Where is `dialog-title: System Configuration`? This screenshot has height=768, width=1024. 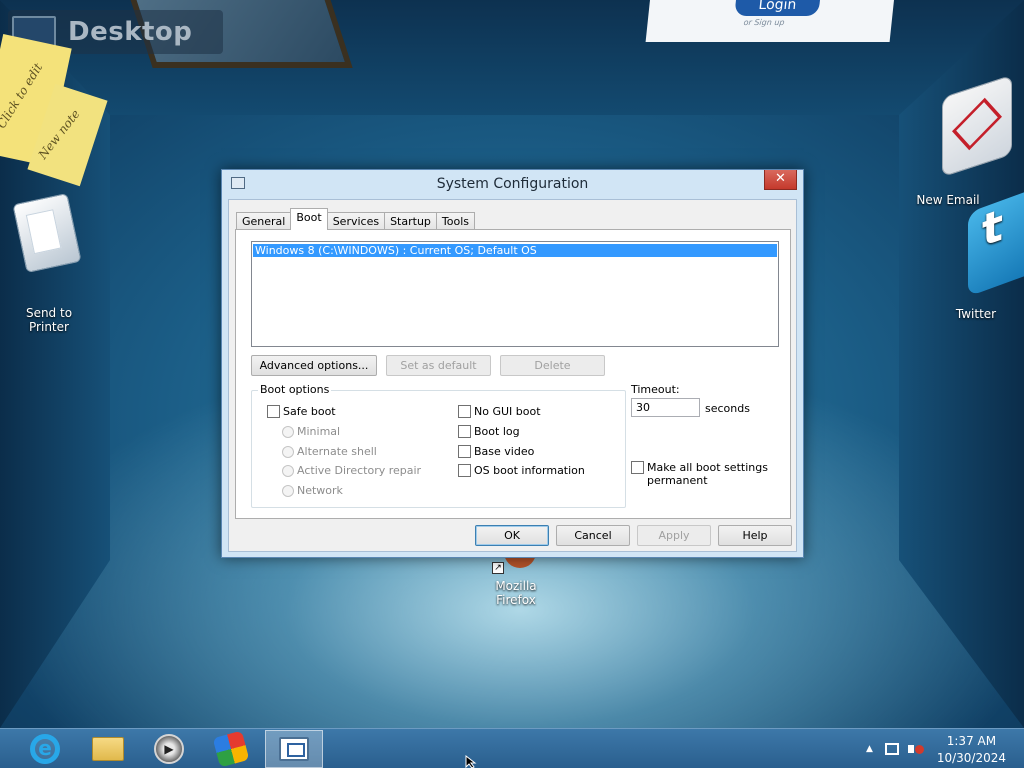
dialog-title: System Configuration is located at coordinates (512, 184).